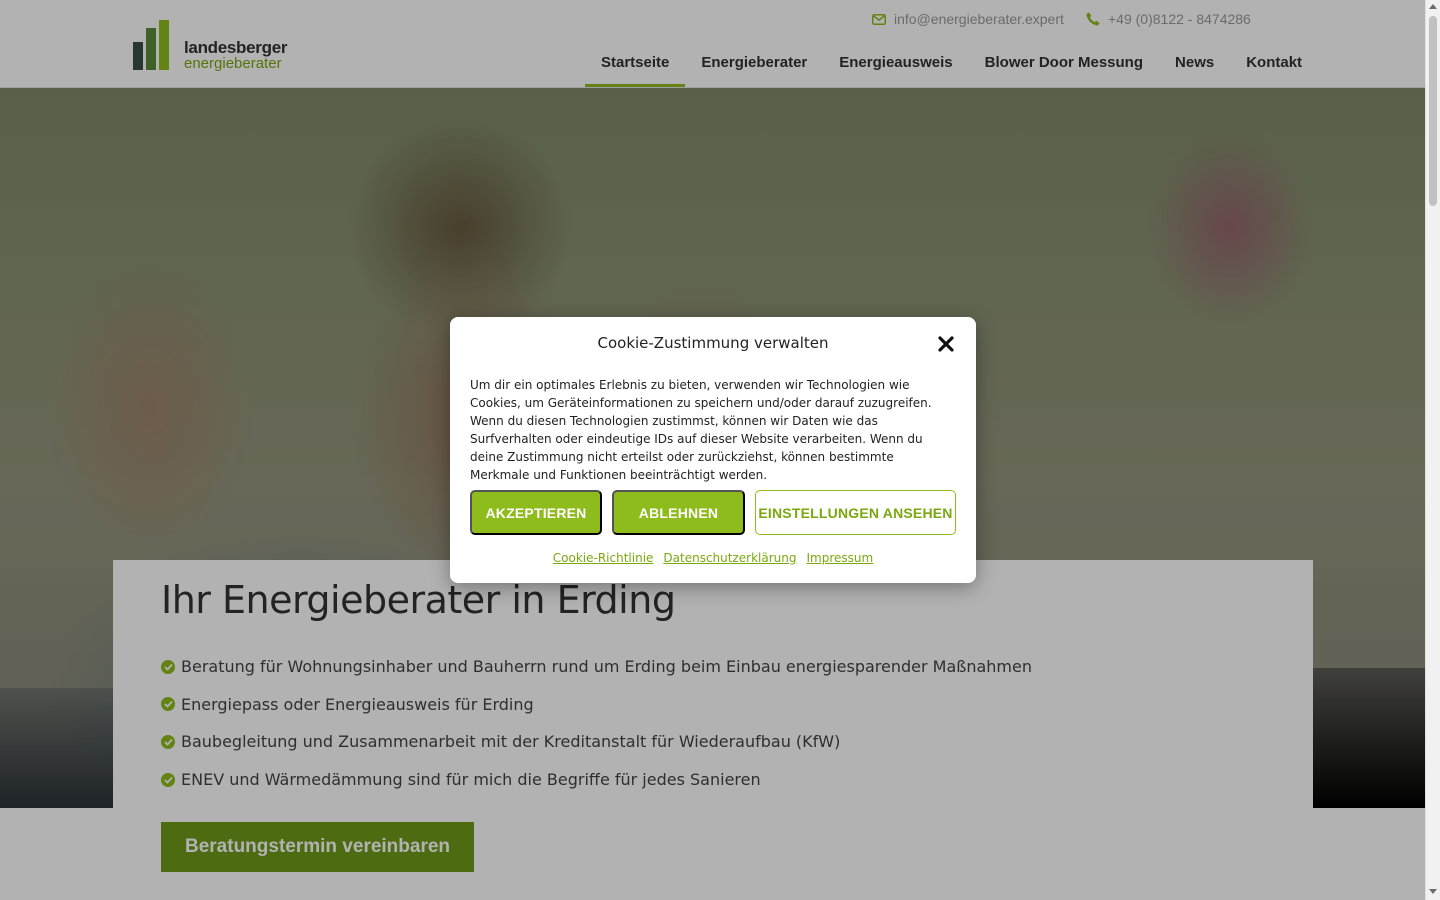  I want to click on scroll-up-arrow-icon, so click(1433, 6).